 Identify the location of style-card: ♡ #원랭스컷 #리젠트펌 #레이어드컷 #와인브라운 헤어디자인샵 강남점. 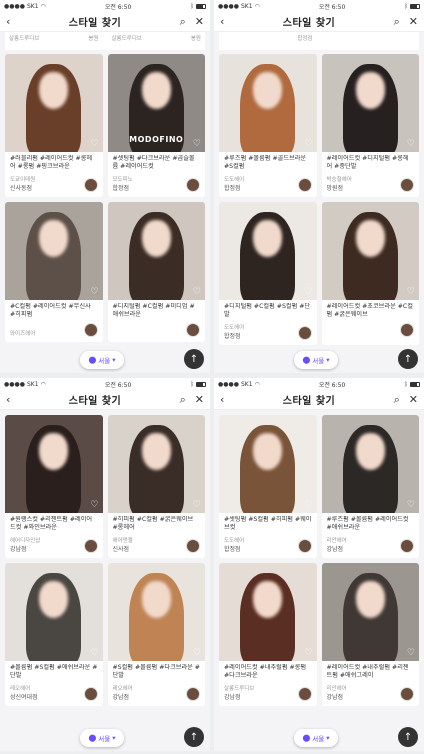
(54, 486).